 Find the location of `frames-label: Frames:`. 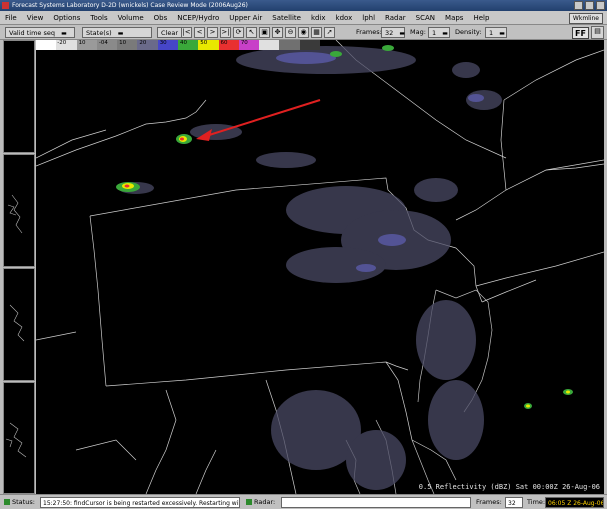

frames-label: Frames: is located at coordinates (369, 32).